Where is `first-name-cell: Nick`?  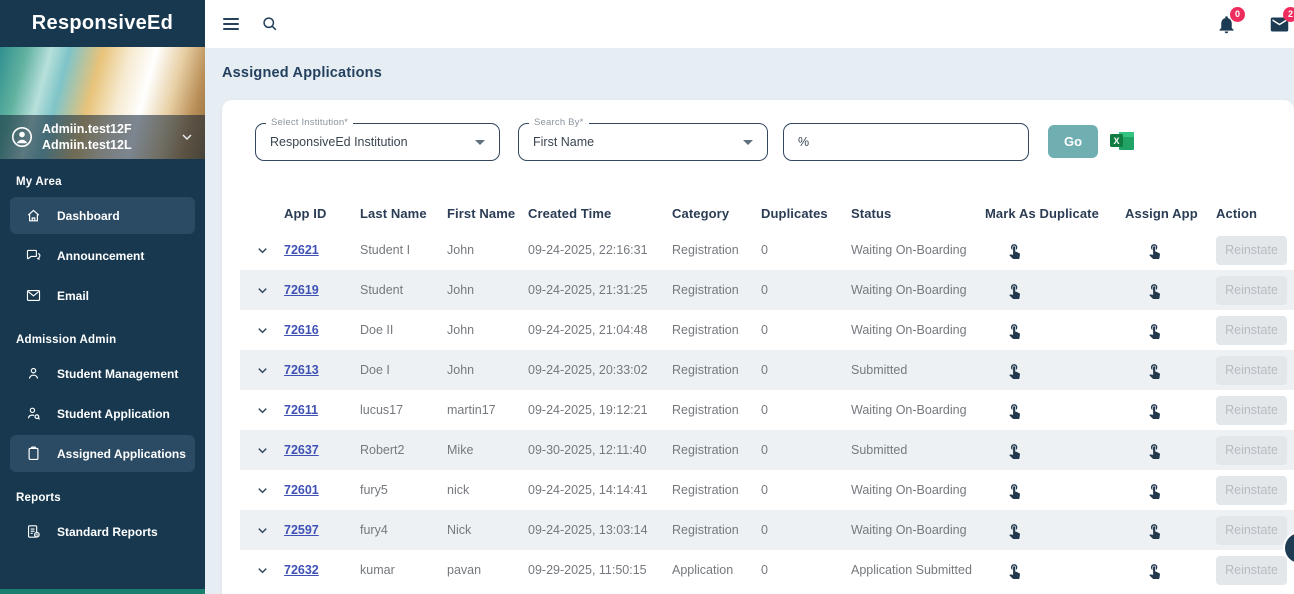
first-name-cell: Nick is located at coordinates (459, 530).